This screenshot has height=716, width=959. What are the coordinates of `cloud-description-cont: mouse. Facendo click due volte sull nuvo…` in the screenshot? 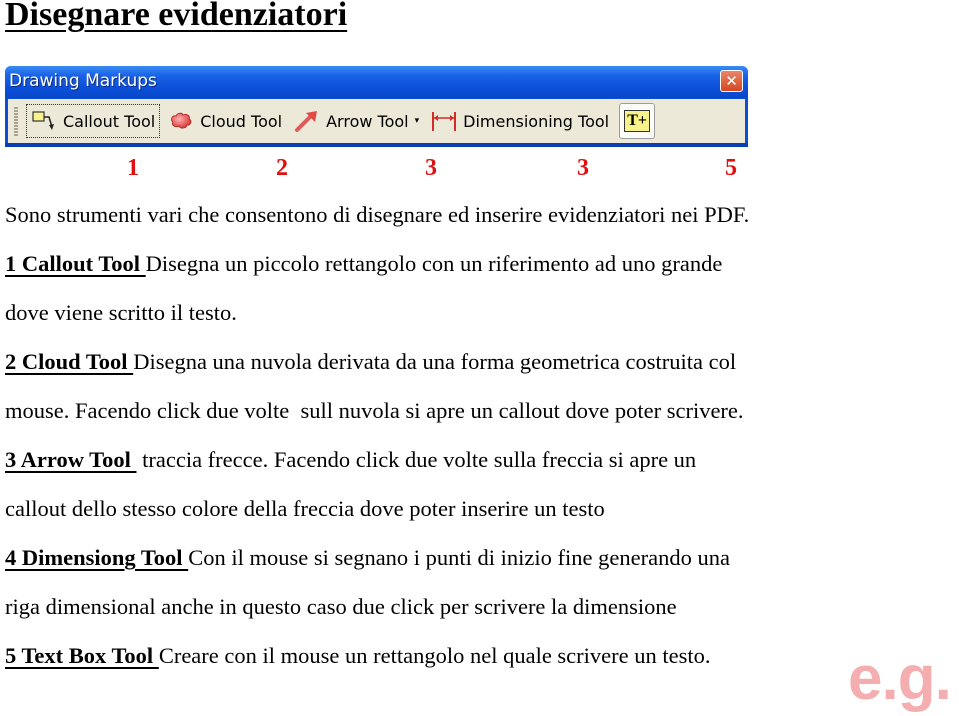 It's located at (374, 410).